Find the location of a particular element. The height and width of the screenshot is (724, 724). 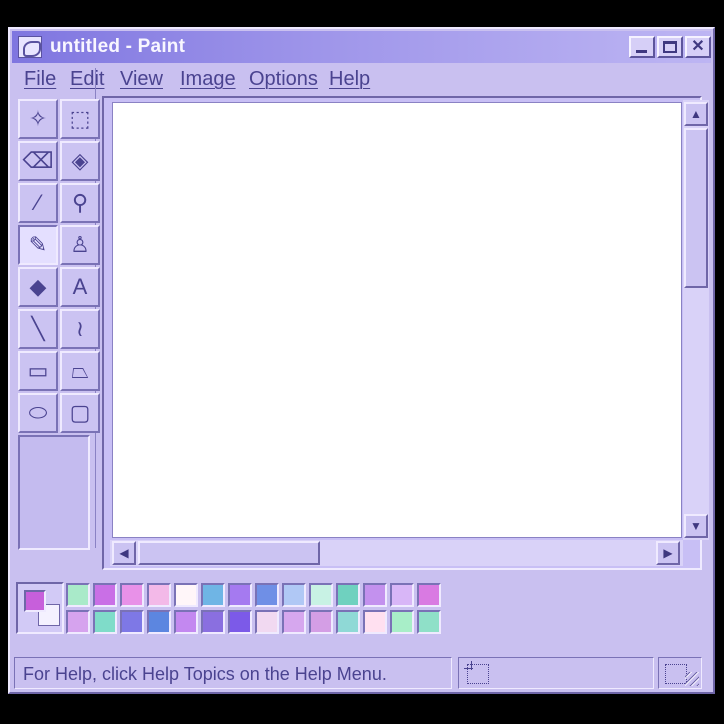

arrow-up-icon: ▲ is located at coordinates (696, 114).